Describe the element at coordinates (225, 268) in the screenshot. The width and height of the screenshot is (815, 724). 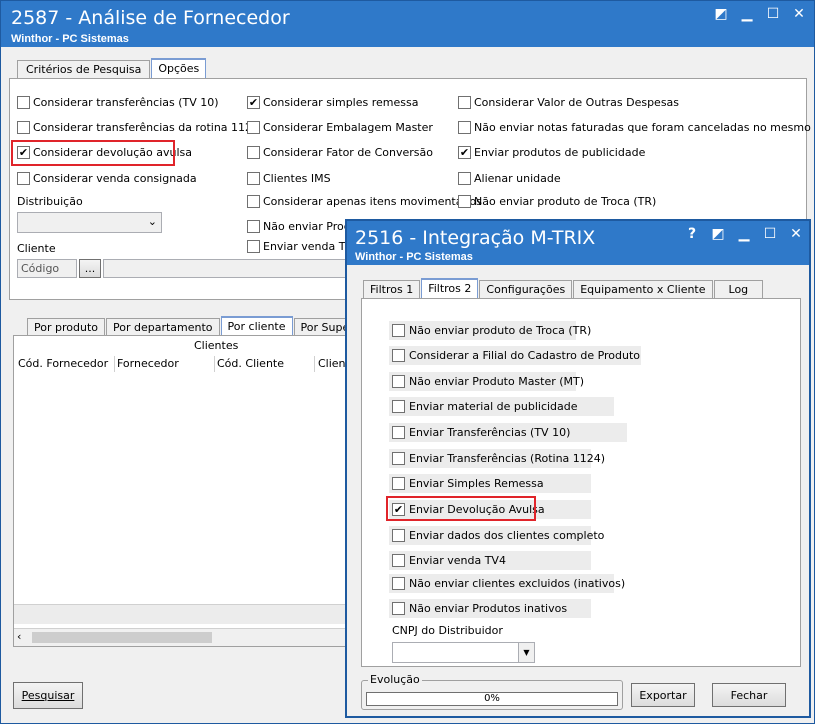
I see `cliente-name-field` at that location.